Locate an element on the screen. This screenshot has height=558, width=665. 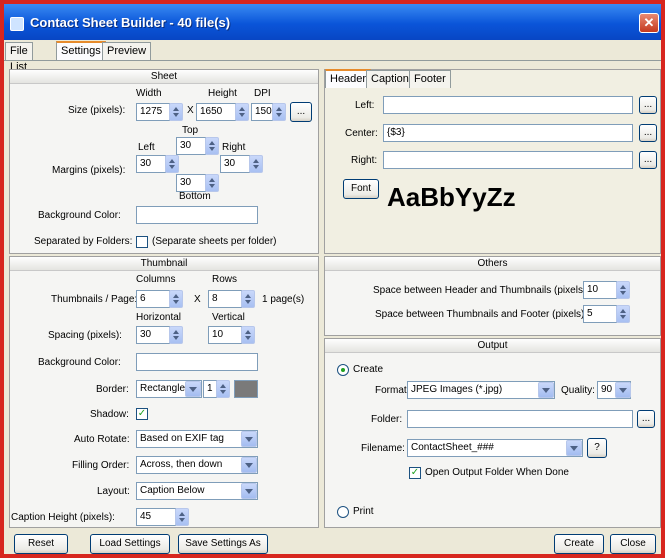
height-input: 1650 is located at coordinates (216, 112).